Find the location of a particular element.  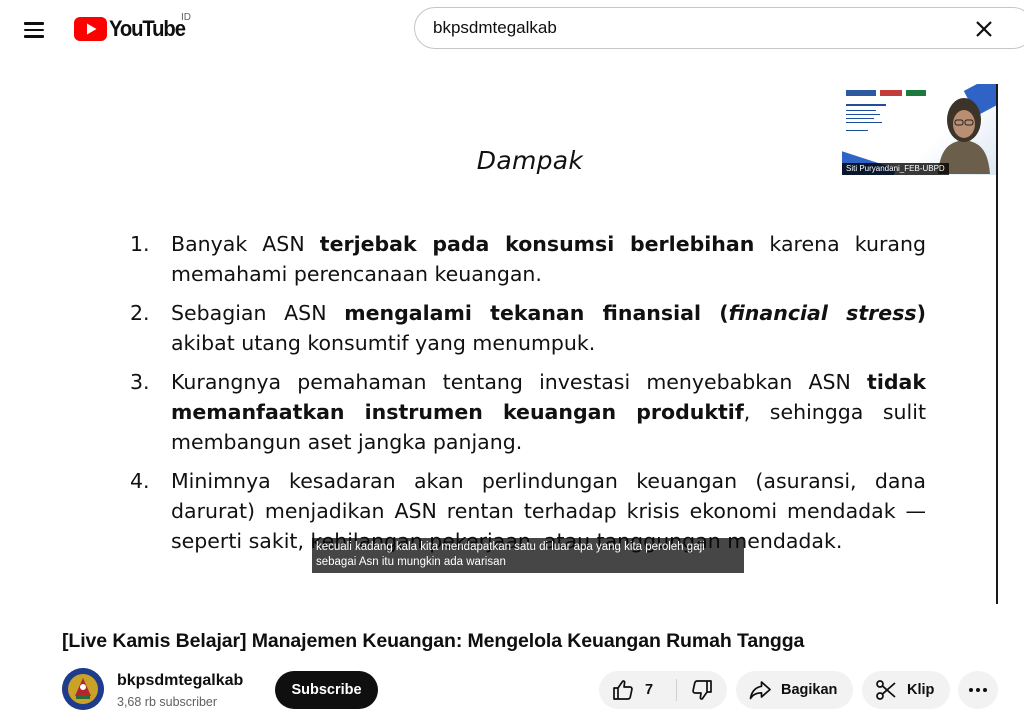

like-icon is located at coordinates (623, 690).